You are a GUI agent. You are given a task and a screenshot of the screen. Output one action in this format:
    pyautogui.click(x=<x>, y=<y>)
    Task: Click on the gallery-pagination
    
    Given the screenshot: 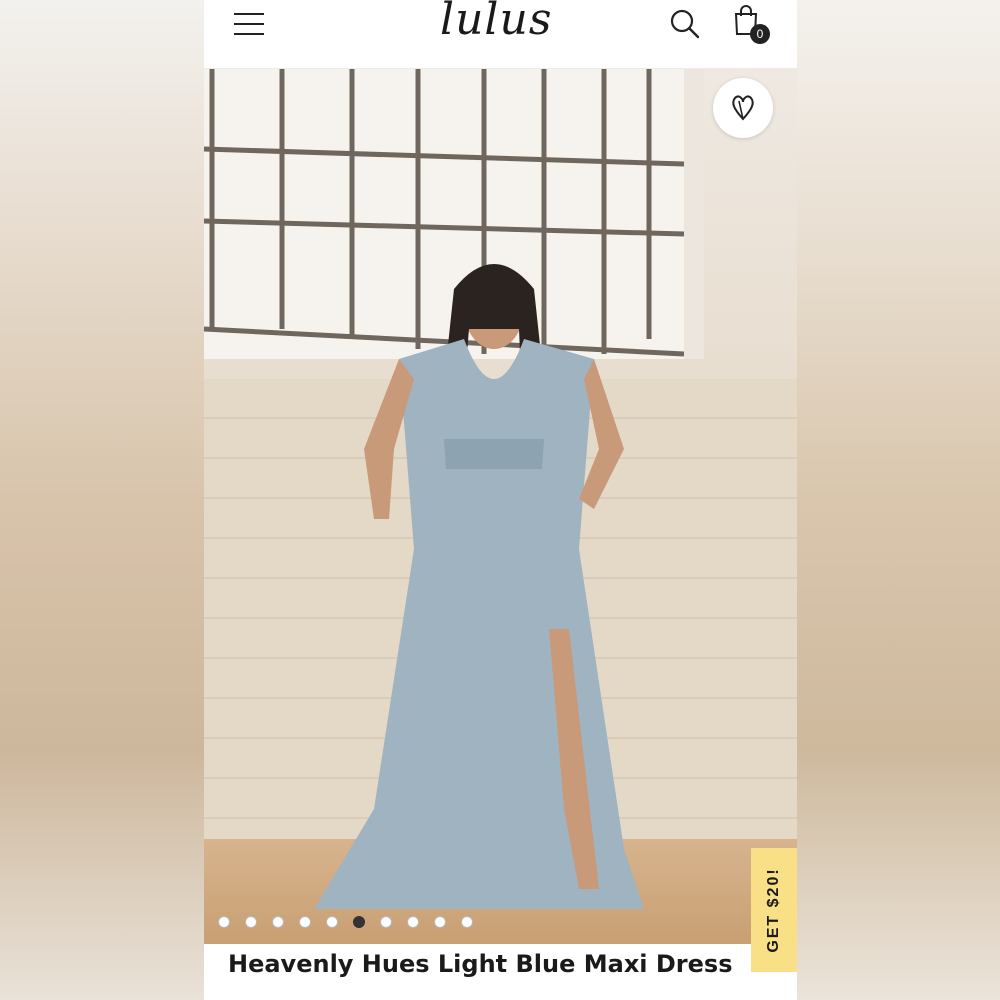 What is the action you would take?
    pyautogui.click(x=353, y=922)
    